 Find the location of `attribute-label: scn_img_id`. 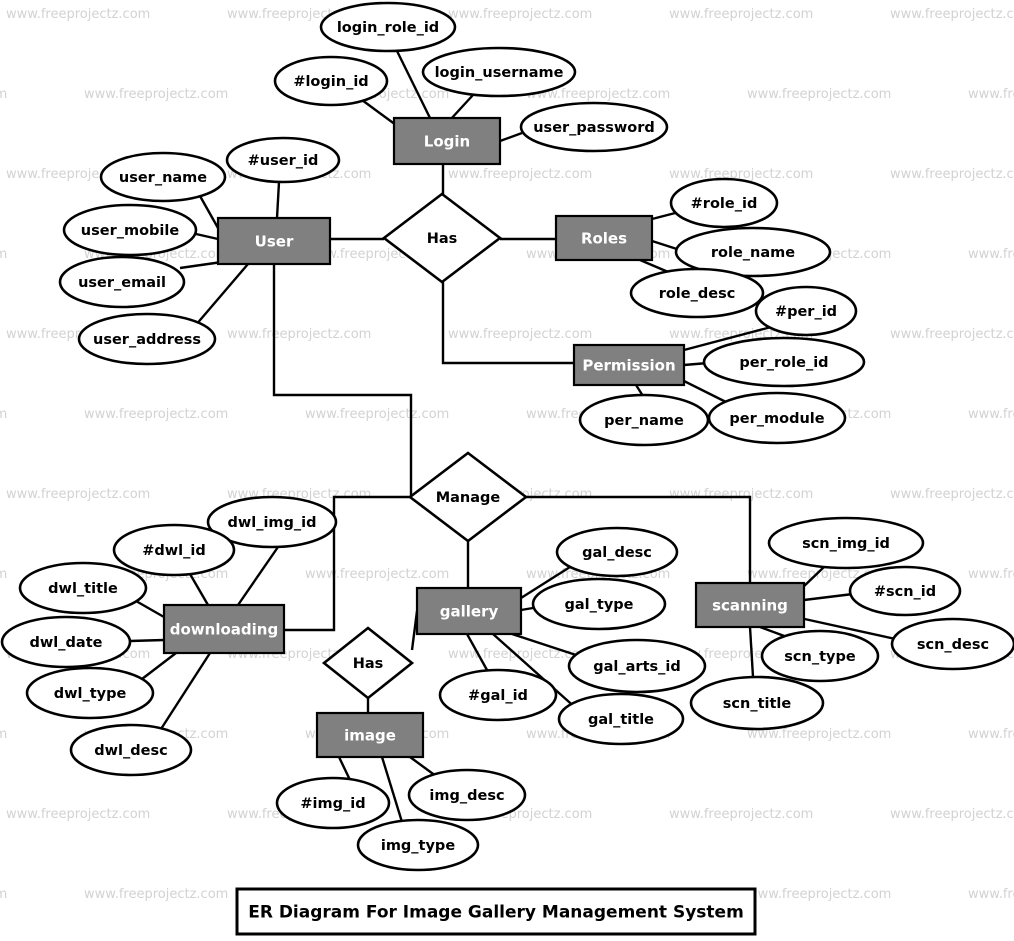

attribute-label: scn_img_id is located at coordinates (846, 544).